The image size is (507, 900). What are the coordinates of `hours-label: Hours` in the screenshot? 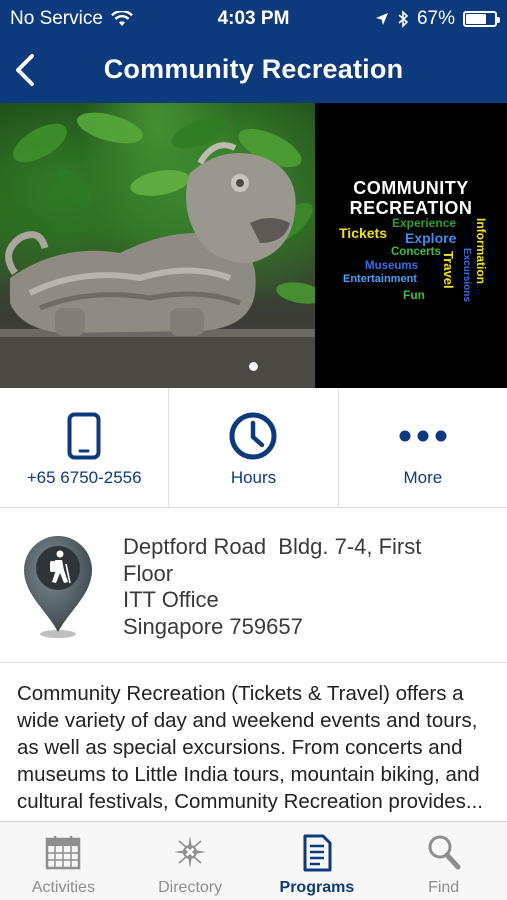 It's located at (253, 477).